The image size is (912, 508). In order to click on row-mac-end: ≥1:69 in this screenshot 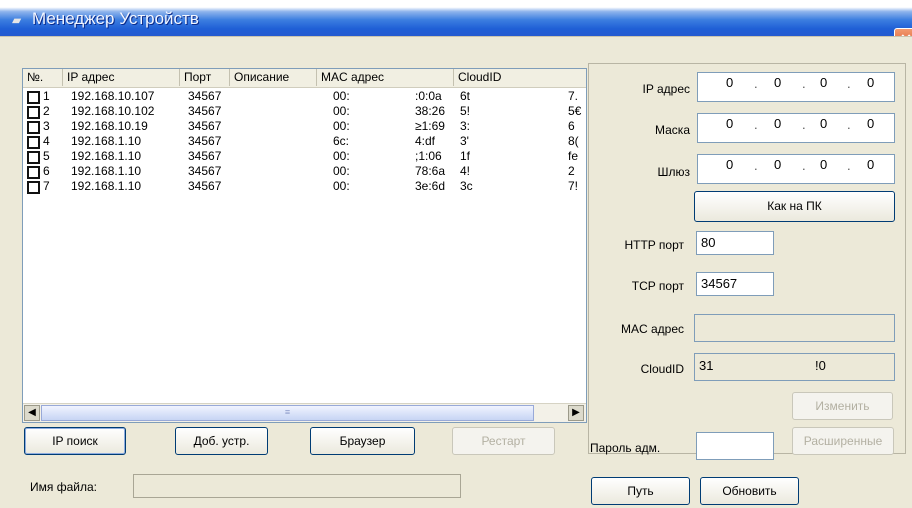, I will do `click(430, 126)`.